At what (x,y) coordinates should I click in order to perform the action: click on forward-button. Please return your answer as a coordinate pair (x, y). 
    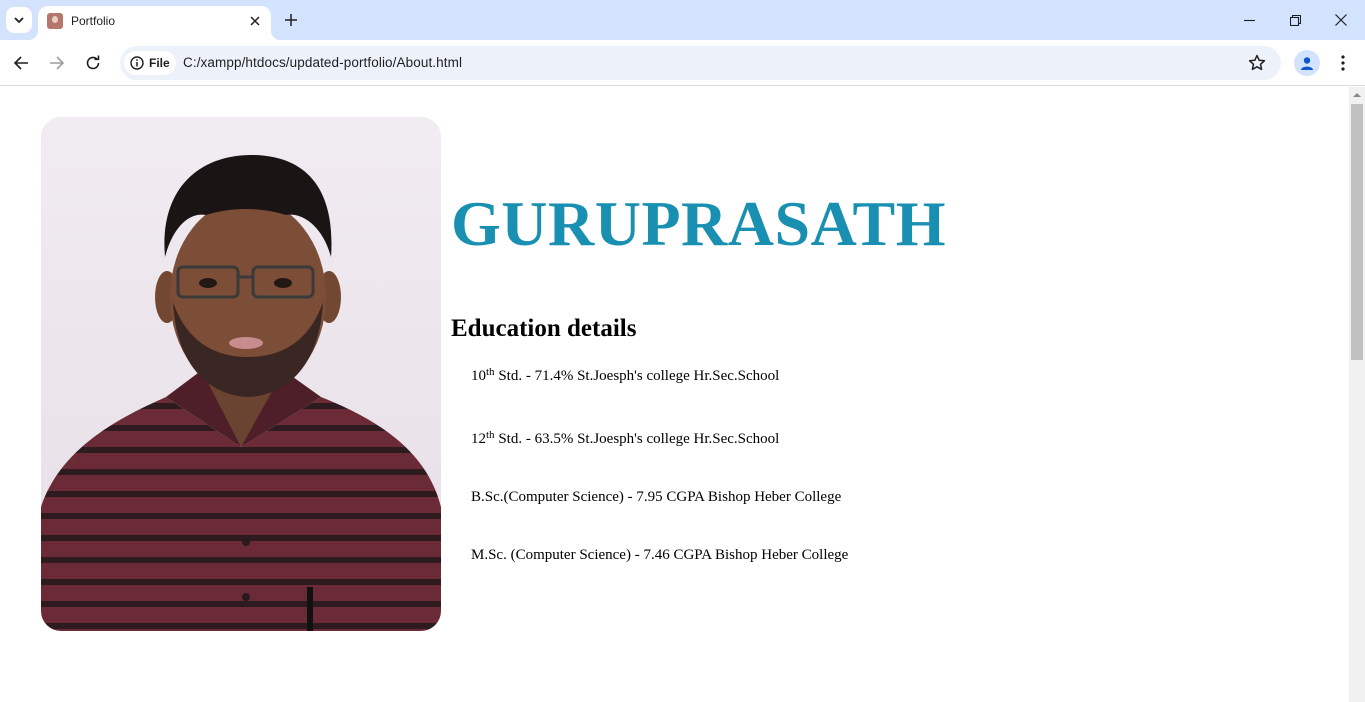
    Looking at the image, I should click on (57, 63).